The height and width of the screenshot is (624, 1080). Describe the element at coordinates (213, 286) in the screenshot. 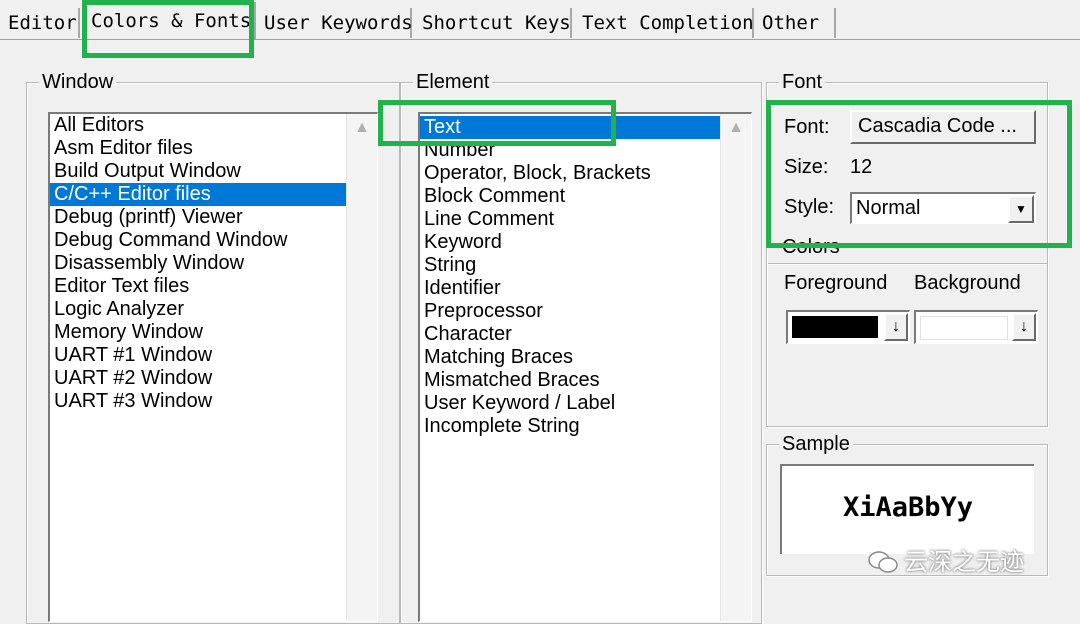

I see `window-item: Editor Text files` at that location.